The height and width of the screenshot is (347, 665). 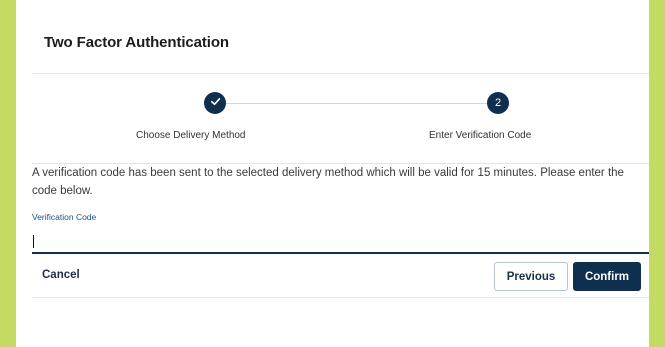 I want to click on step-connector, so click(x=359, y=103).